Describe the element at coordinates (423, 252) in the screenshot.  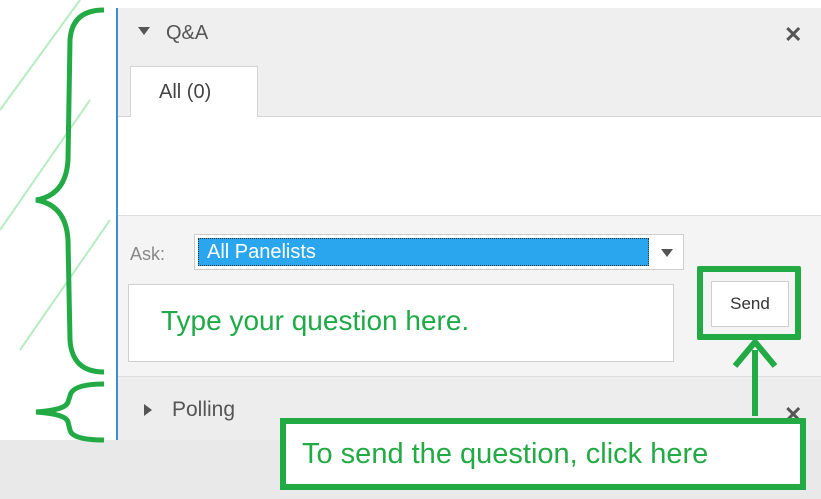
I see `ask-selected-value: All Panelists` at that location.